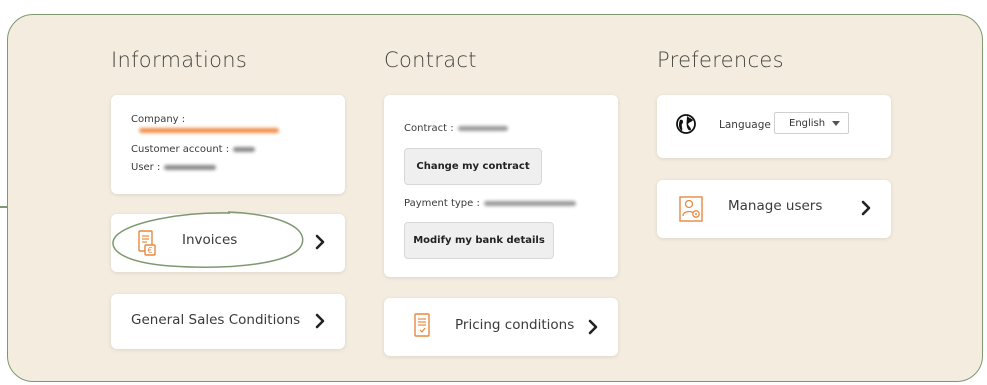 The height and width of the screenshot is (385, 987). Describe the element at coordinates (515, 325) in the screenshot. I see `pricing-conditions-label: Pricing conditions` at that location.